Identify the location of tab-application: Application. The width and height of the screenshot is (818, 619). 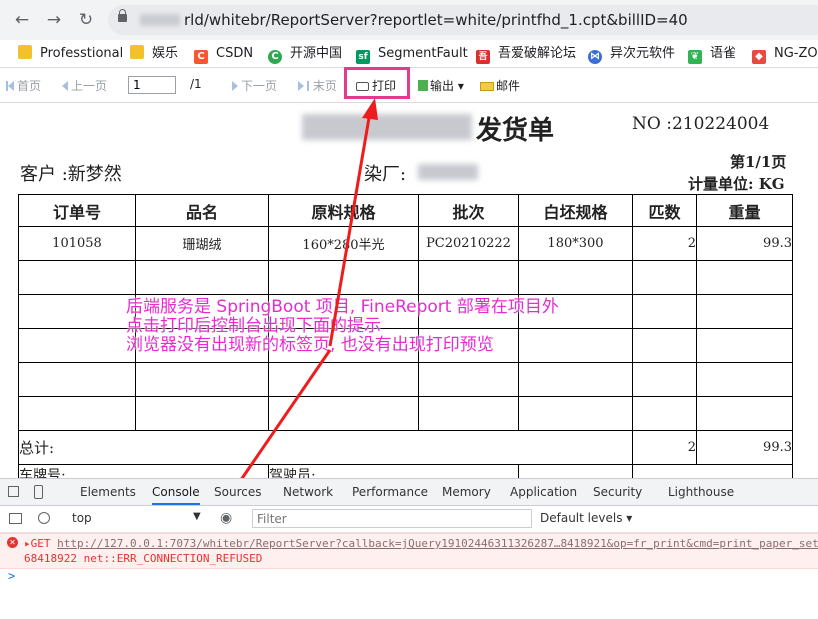
(543, 492).